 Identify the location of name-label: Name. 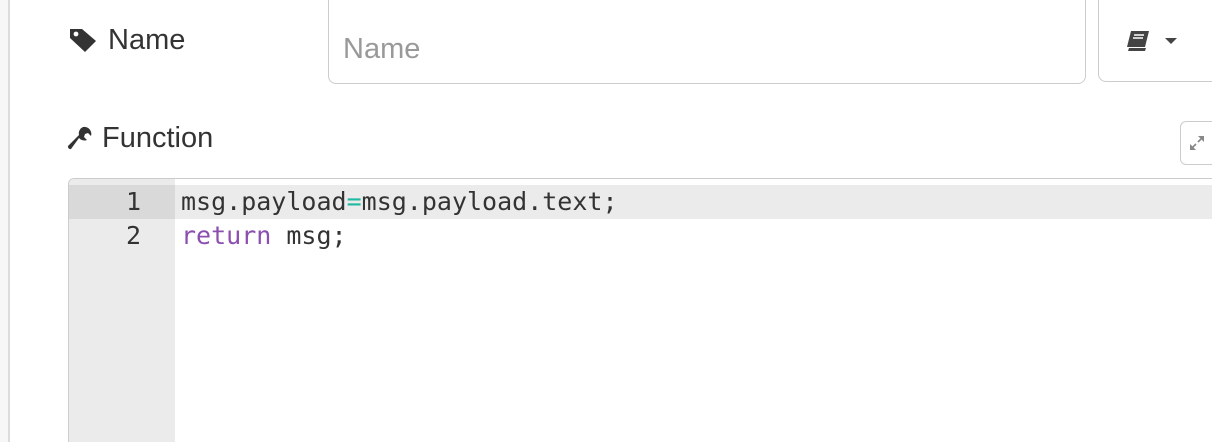
(126, 40).